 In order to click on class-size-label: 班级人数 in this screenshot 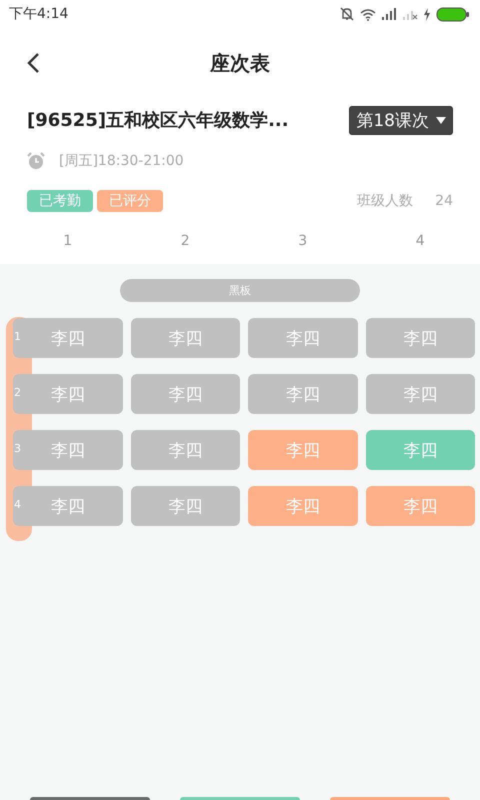, I will do `click(385, 201)`.